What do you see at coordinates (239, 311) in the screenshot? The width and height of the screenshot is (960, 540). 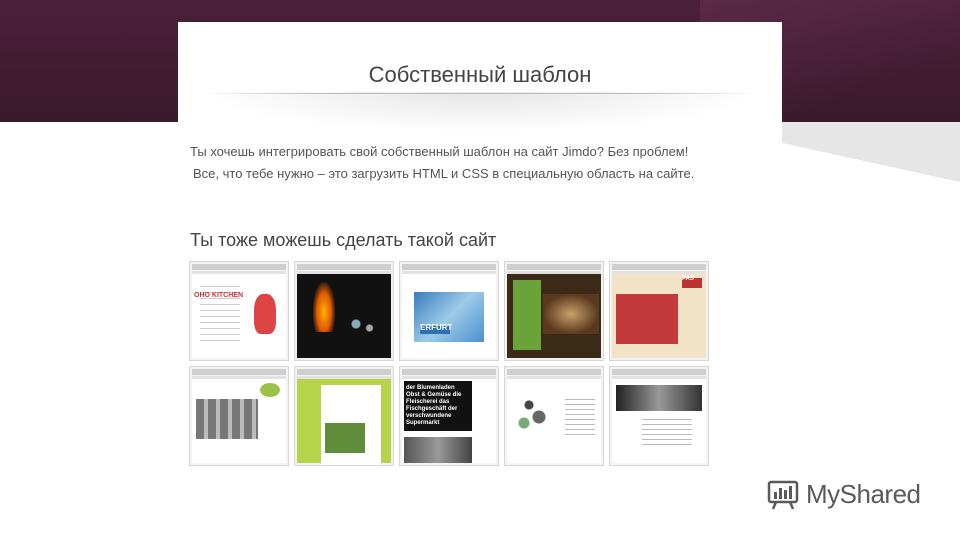 I see `template-thumbnail: OHO KITCHEN` at bounding box center [239, 311].